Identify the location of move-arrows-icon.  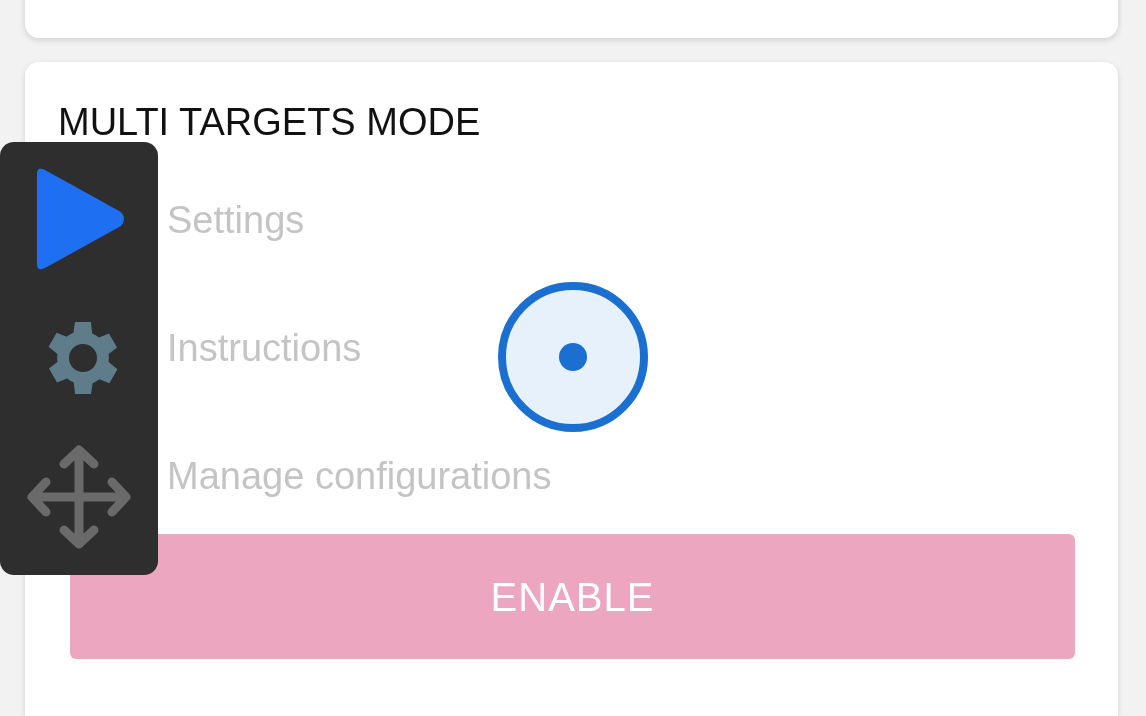
(79, 497).